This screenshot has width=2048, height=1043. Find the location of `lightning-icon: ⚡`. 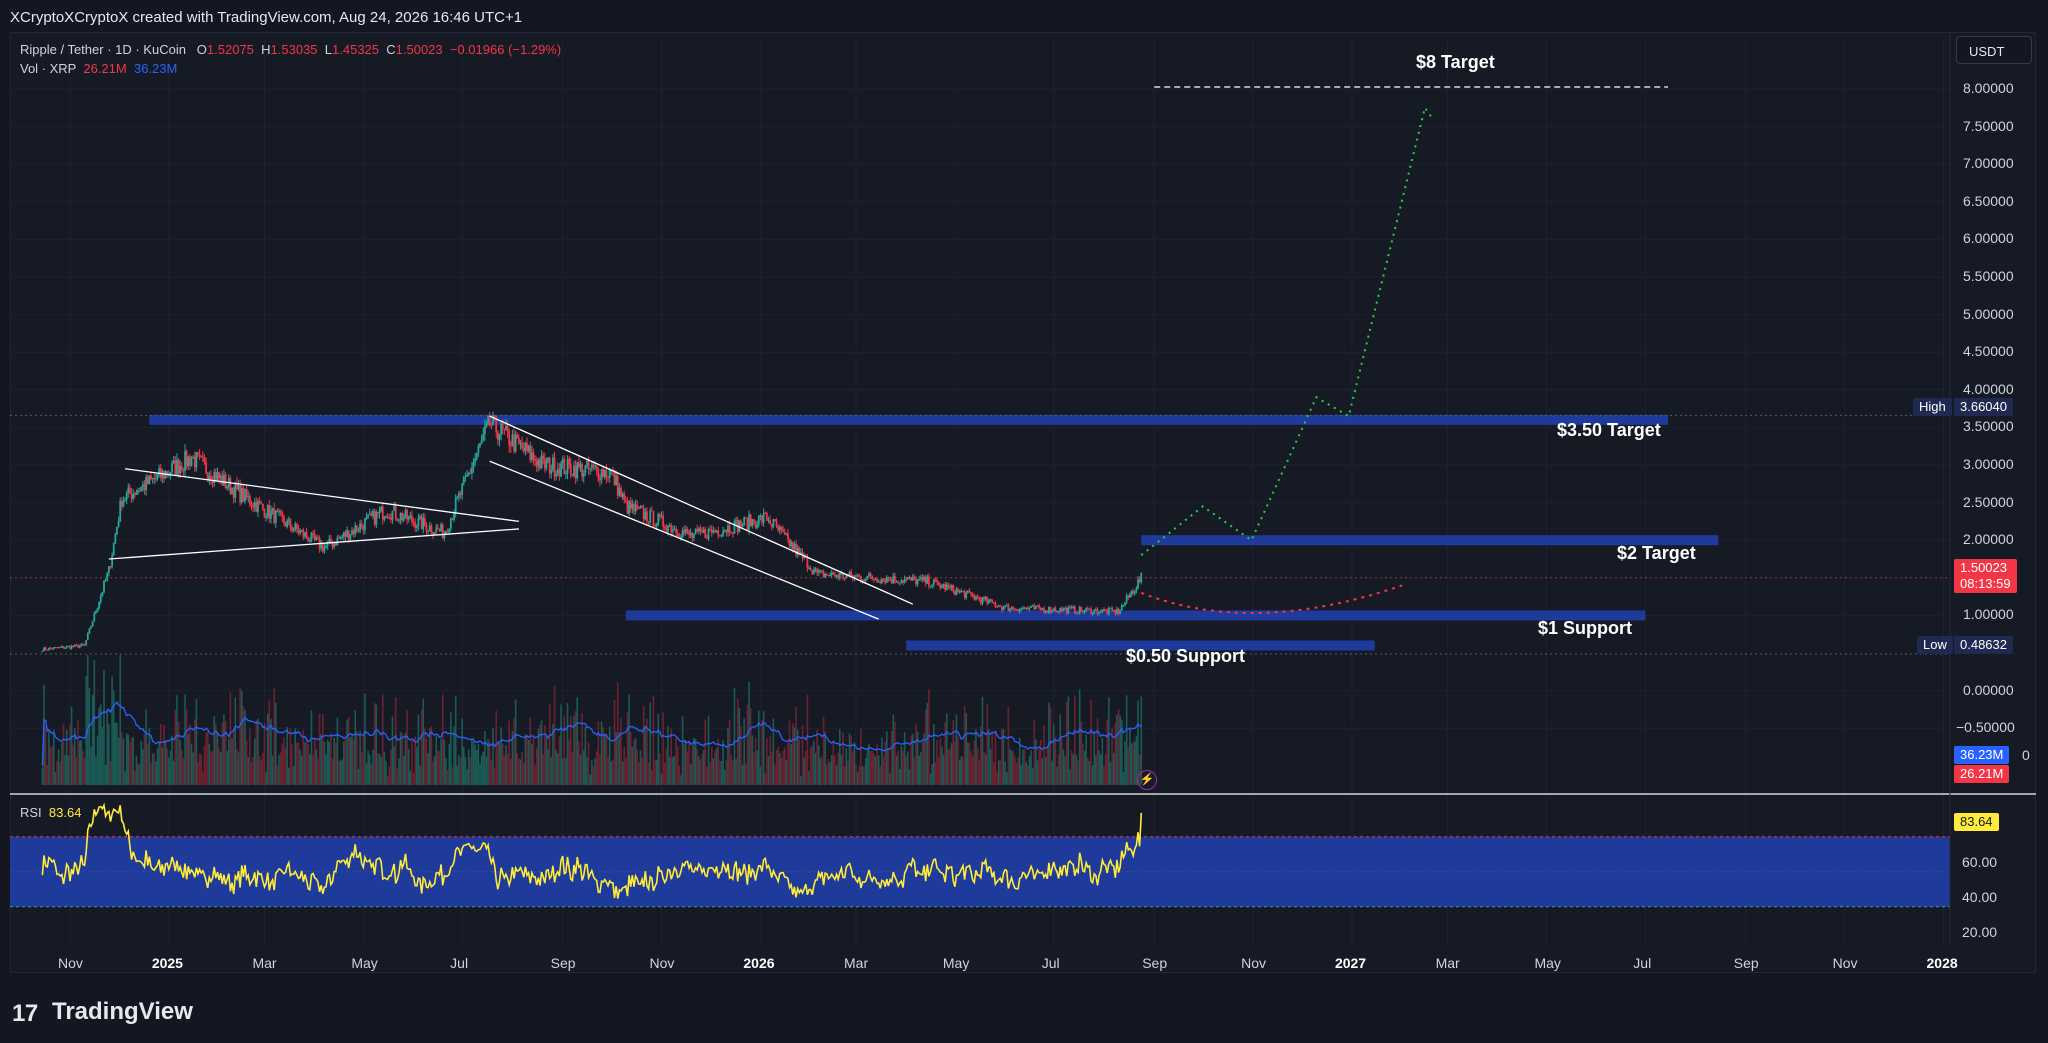

lightning-icon: ⚡ is located at coordinates (1147, 780).